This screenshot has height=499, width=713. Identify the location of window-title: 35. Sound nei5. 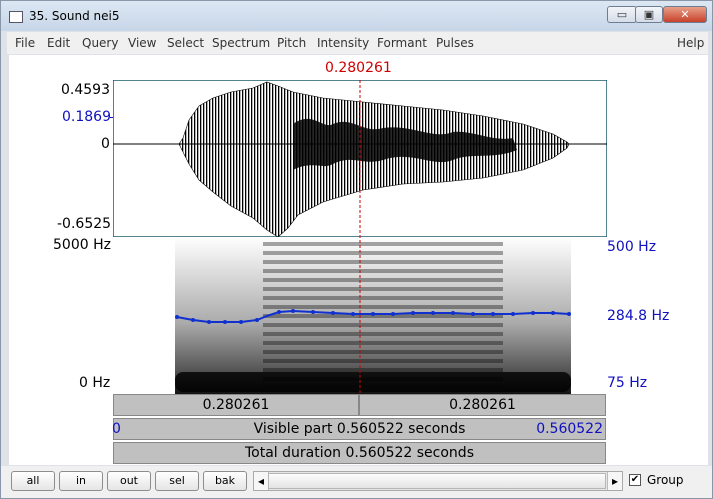
(74, 16).